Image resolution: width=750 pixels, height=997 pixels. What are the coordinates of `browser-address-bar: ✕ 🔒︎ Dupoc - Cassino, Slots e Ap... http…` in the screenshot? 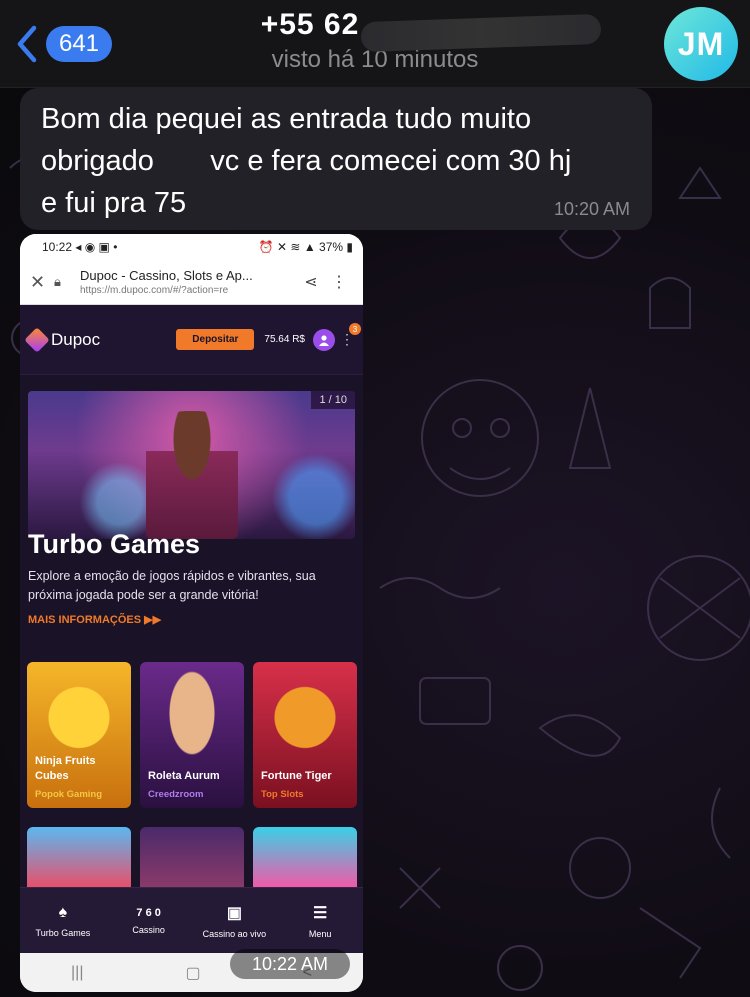 It's located at (191, 282).